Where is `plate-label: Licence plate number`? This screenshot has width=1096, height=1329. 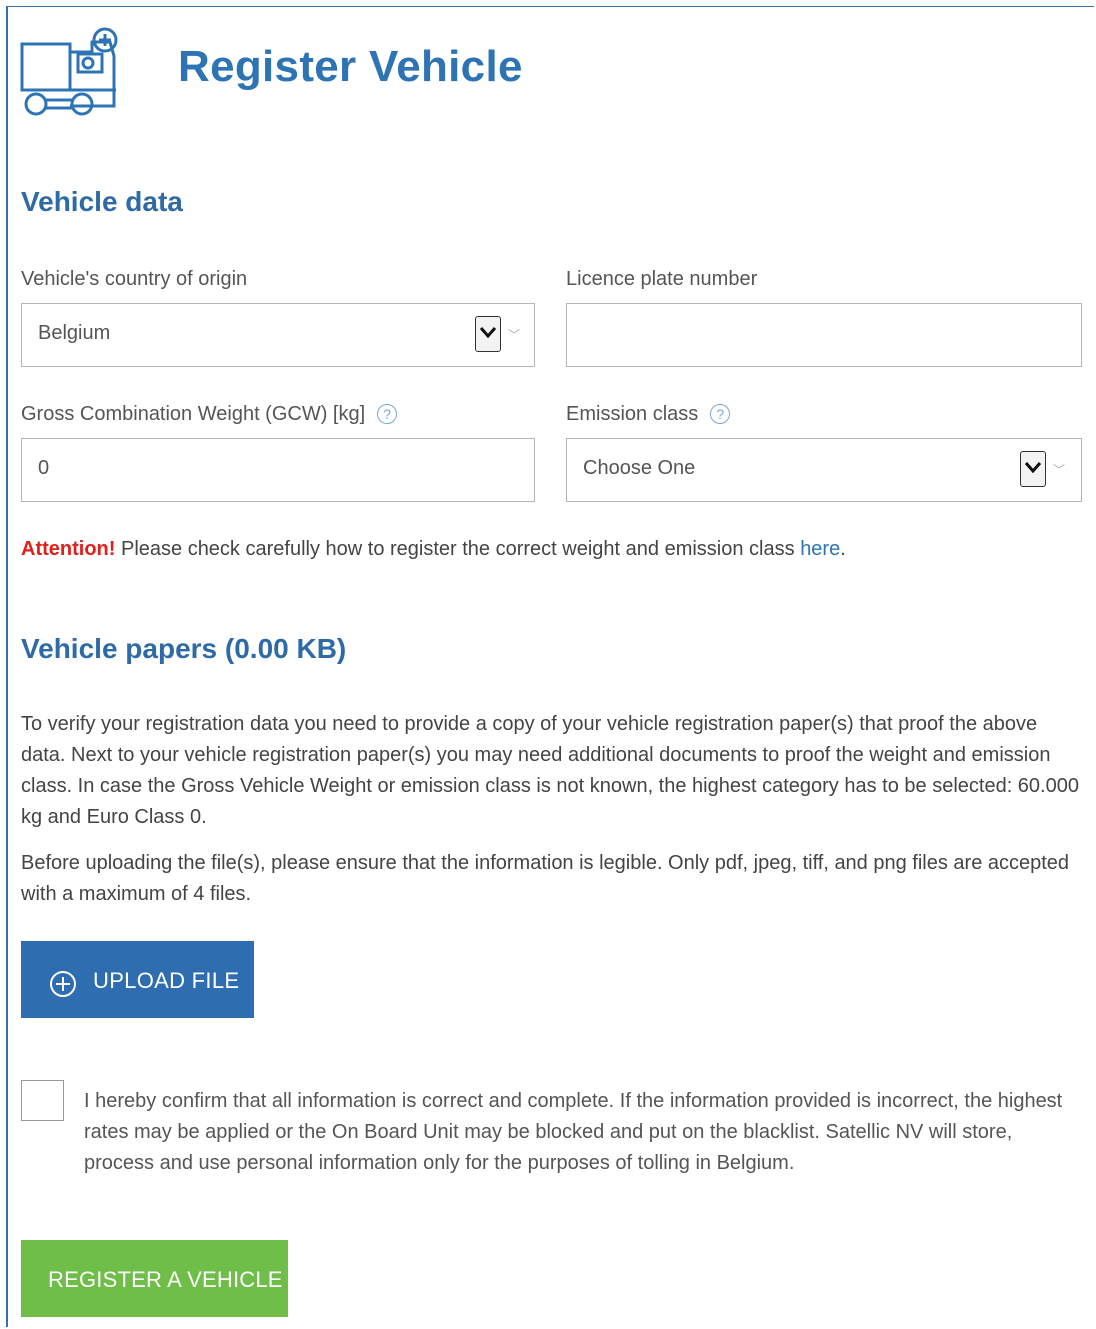 plate-label: Licence plate number is located at coordinates (662, 279).